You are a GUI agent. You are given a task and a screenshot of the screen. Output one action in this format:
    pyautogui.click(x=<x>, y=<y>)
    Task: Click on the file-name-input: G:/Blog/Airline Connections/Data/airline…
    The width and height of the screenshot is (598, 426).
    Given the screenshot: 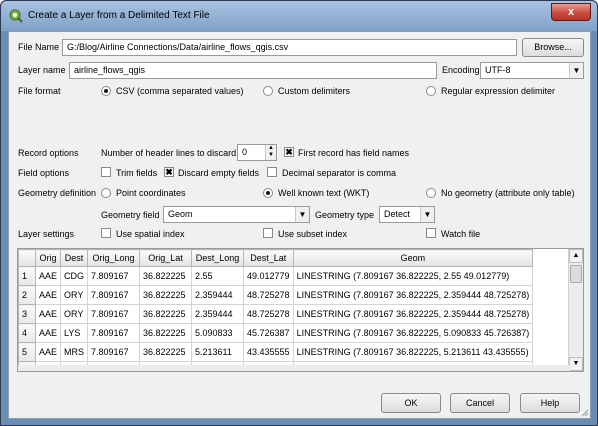 What is the action you would take?
    pyautogui.click(x=289, y=47)
    